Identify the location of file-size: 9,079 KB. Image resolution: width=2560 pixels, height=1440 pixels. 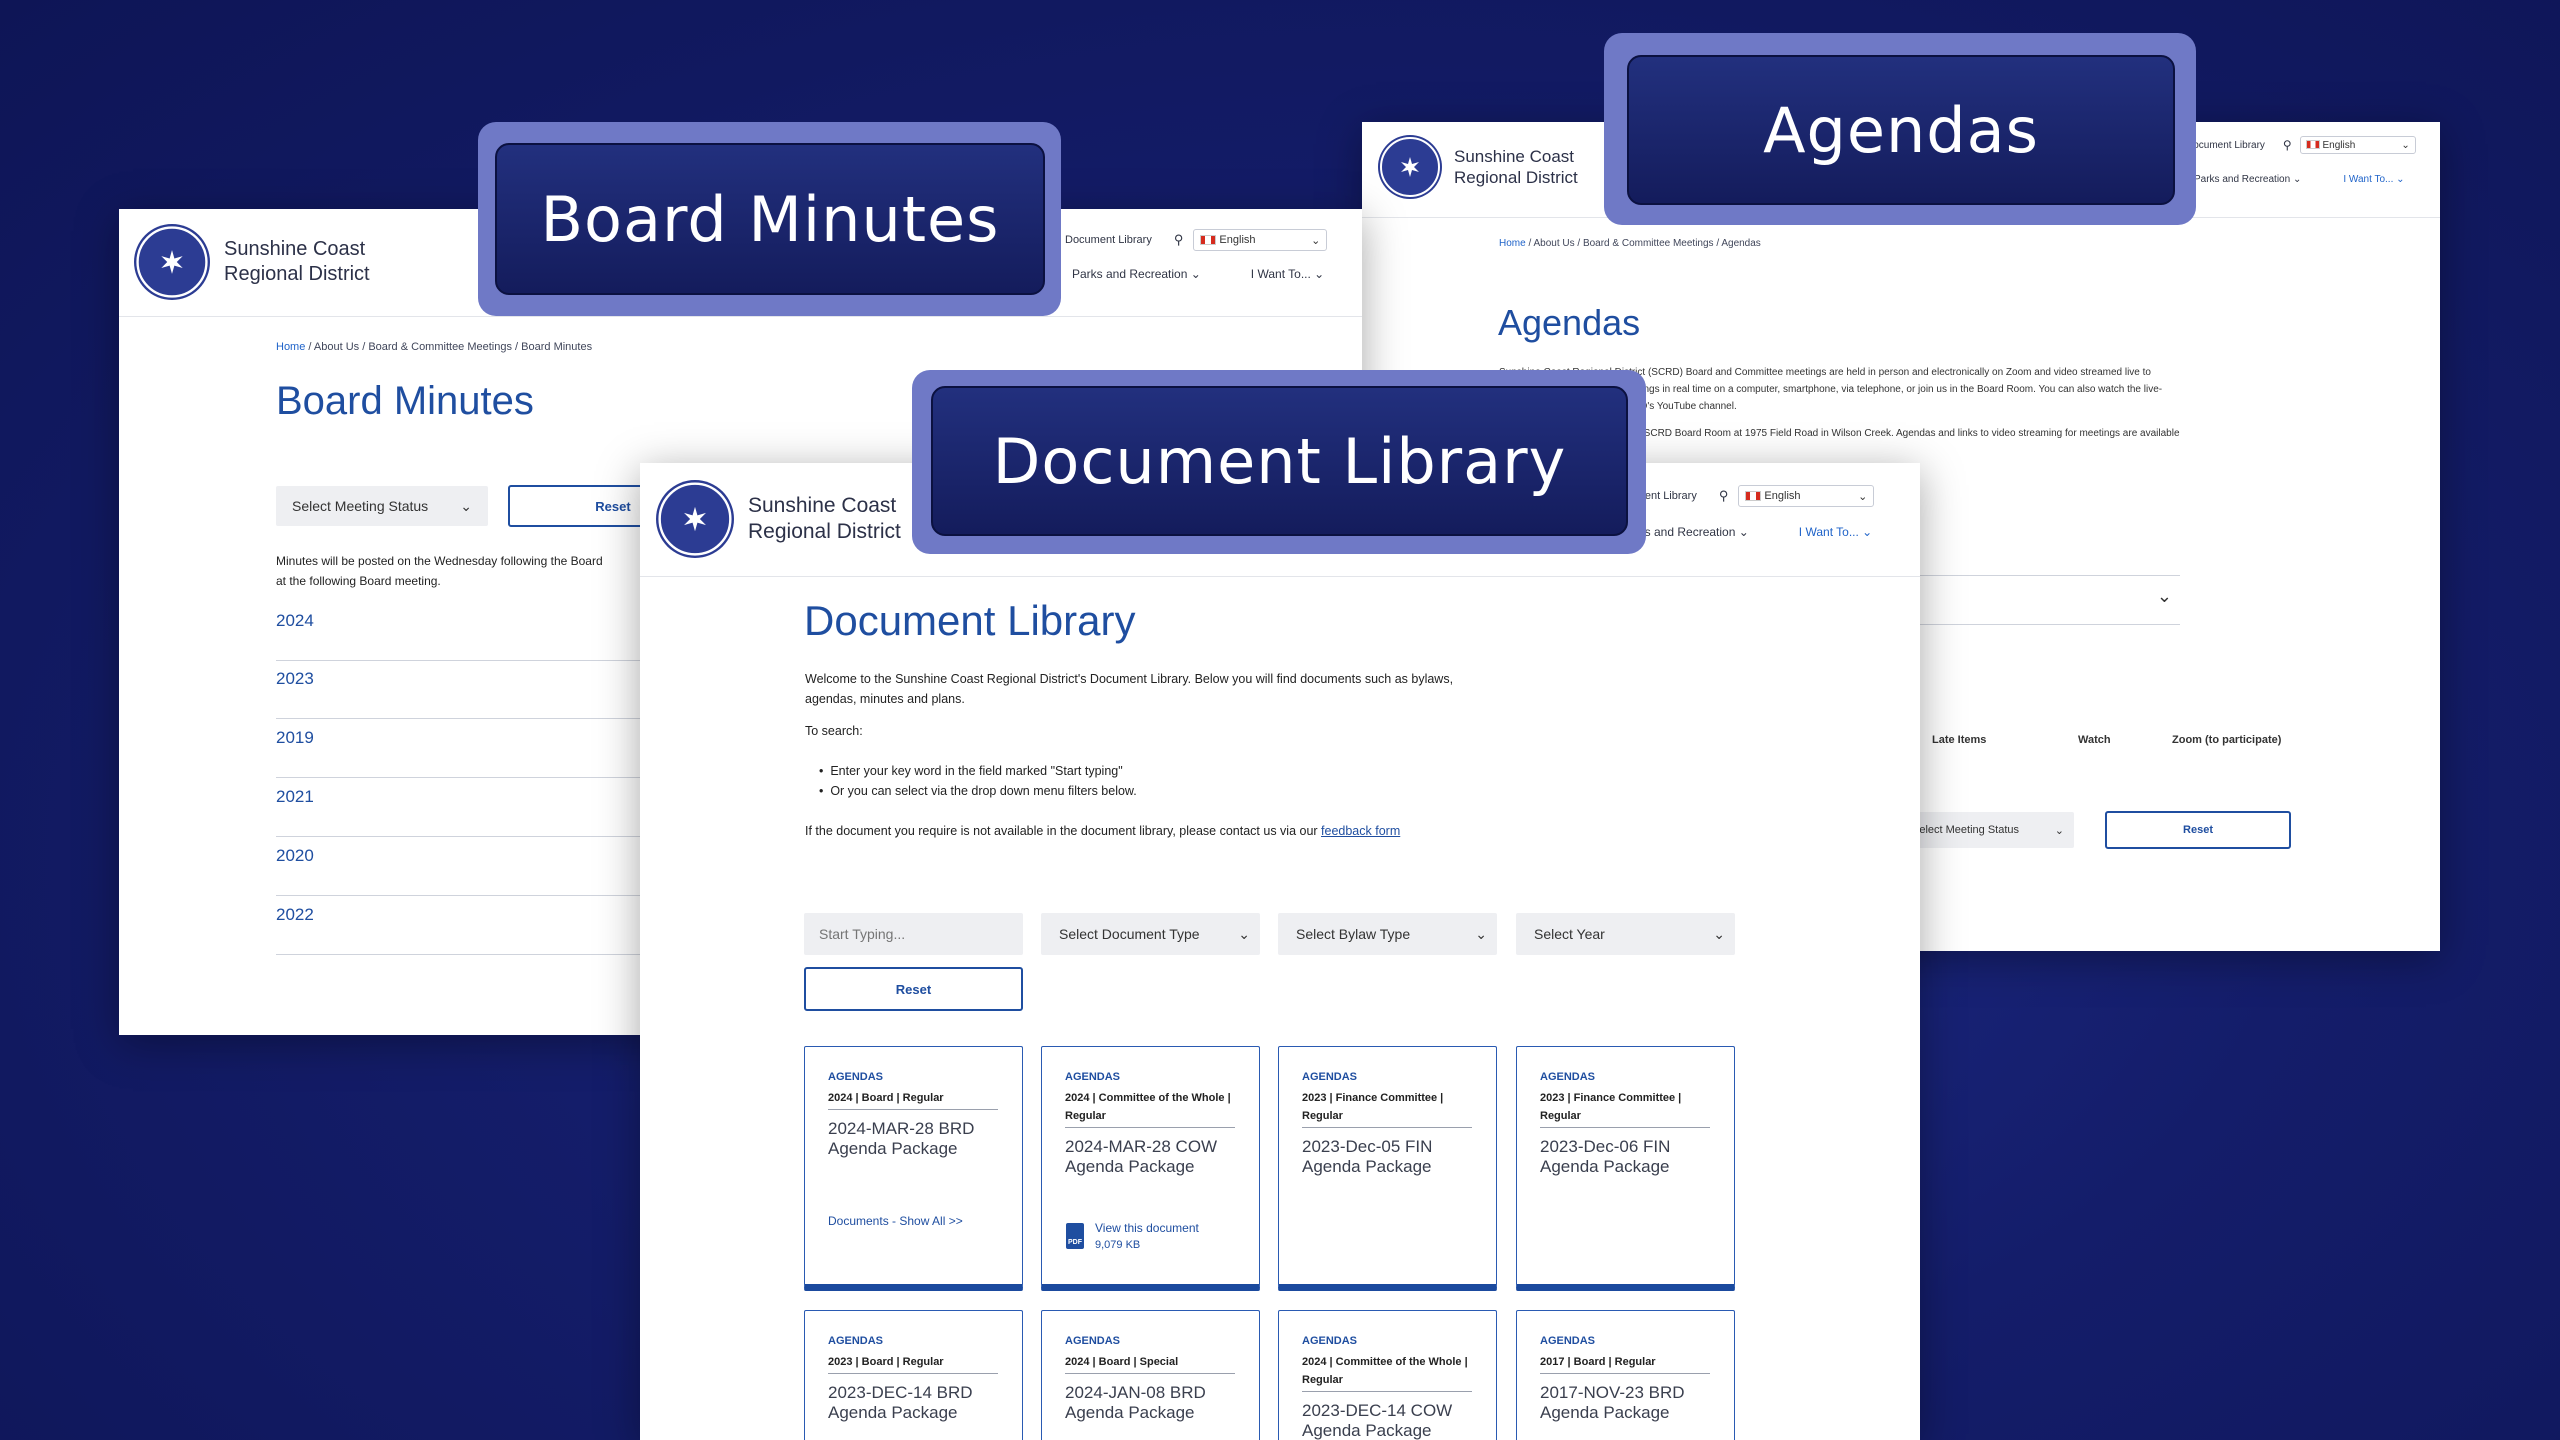
(1118, 1245).